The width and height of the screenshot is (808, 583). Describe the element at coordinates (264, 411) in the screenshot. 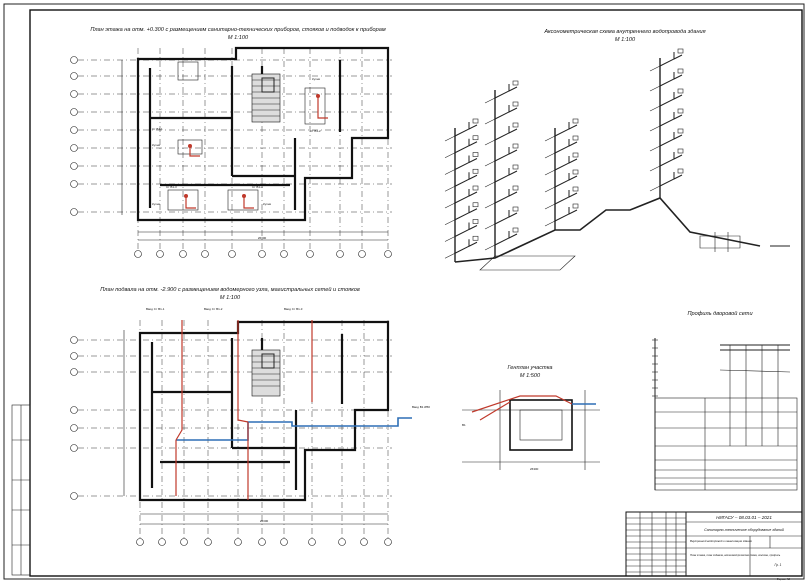

I see `basement-outer-walls` at that location.